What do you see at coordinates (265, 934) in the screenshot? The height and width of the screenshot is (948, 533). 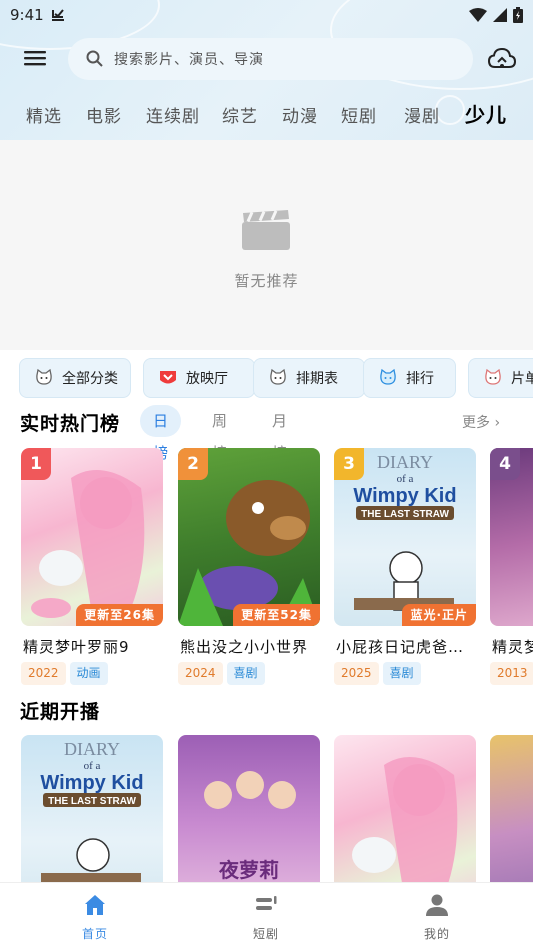 I see `nav-label: 短剧` at bounding box center [265, 934].